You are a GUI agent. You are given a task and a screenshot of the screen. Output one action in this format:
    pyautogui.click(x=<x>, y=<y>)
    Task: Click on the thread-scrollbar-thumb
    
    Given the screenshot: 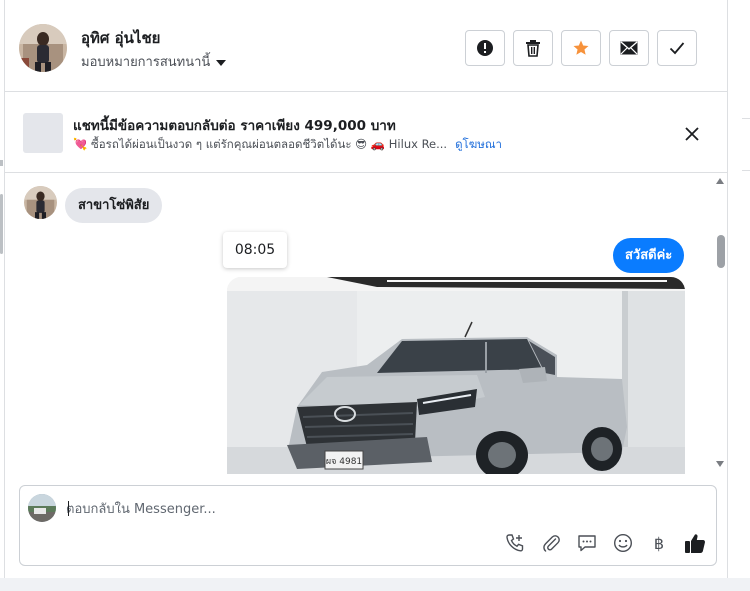 What is the action you would take?
    pyautogui.click(x=721, y=251)
    